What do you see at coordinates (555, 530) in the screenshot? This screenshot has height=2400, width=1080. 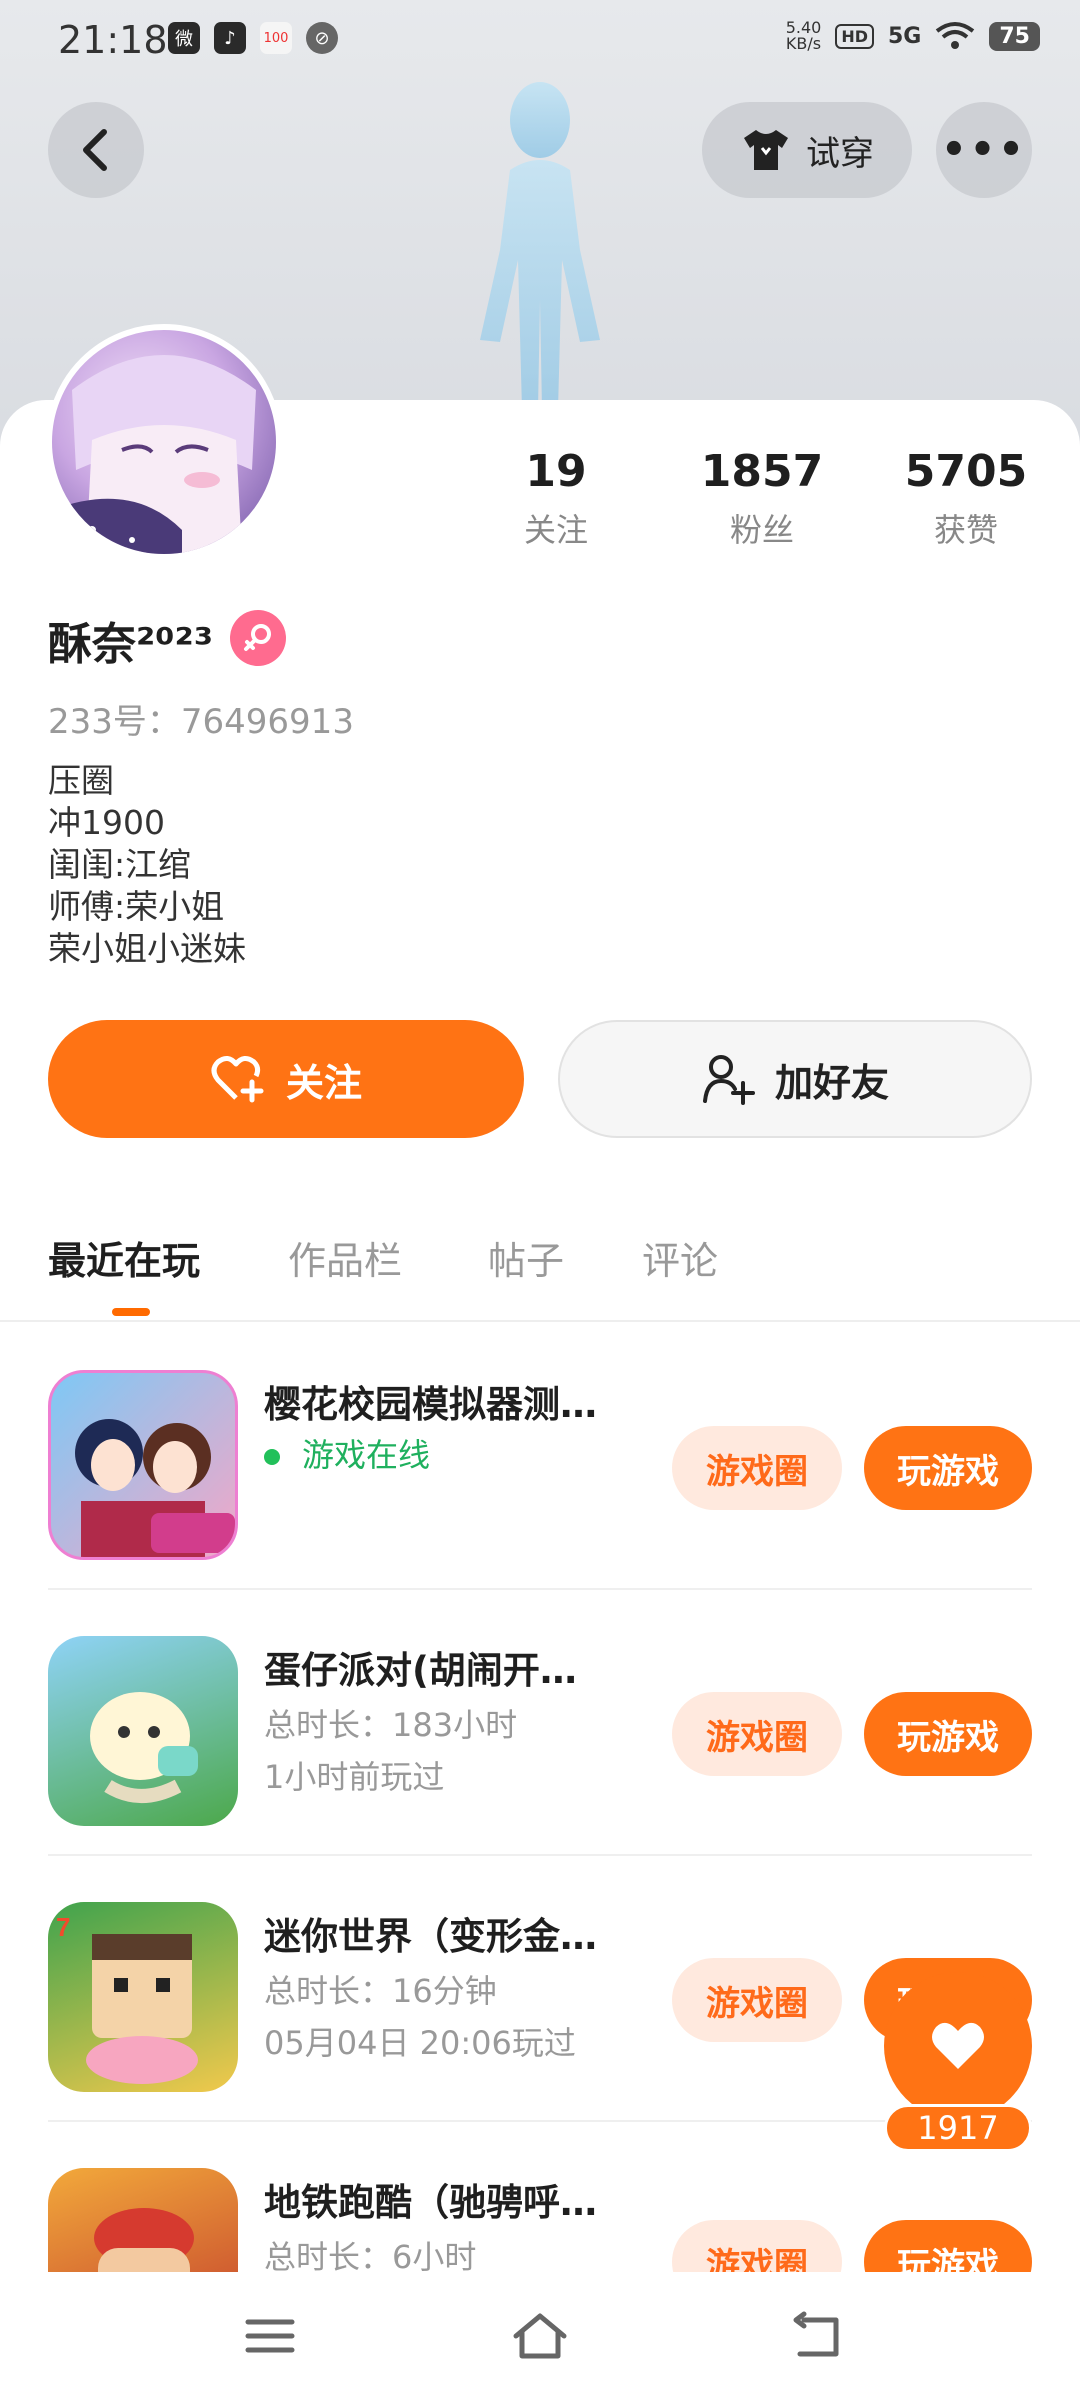 I see `following-label: 关注` at bounding box center [555, 530].